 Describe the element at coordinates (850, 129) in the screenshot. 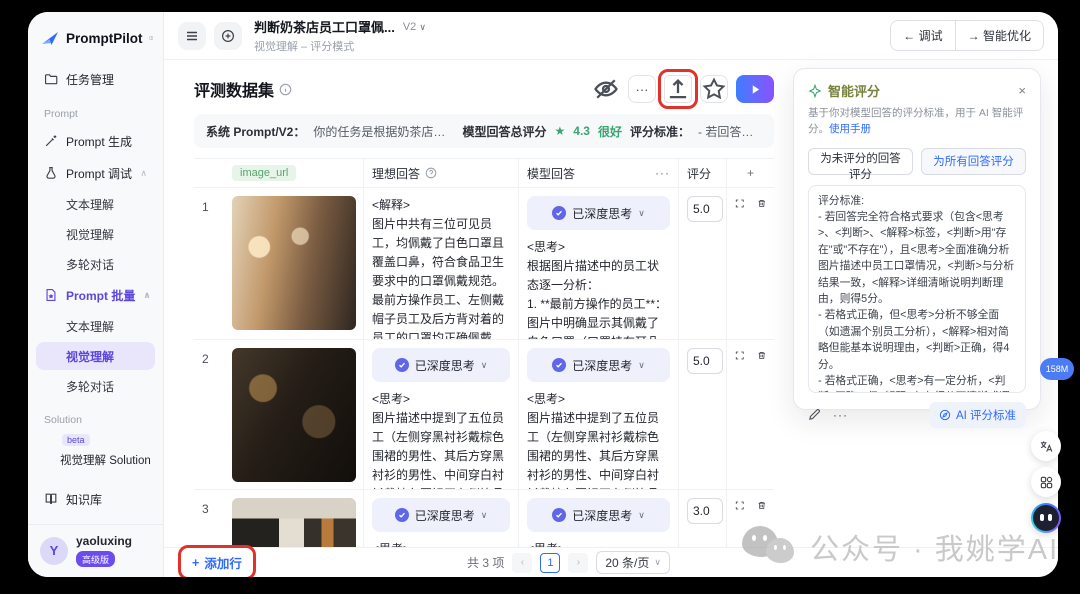

I see `manual-link: 使用手册` at that location.